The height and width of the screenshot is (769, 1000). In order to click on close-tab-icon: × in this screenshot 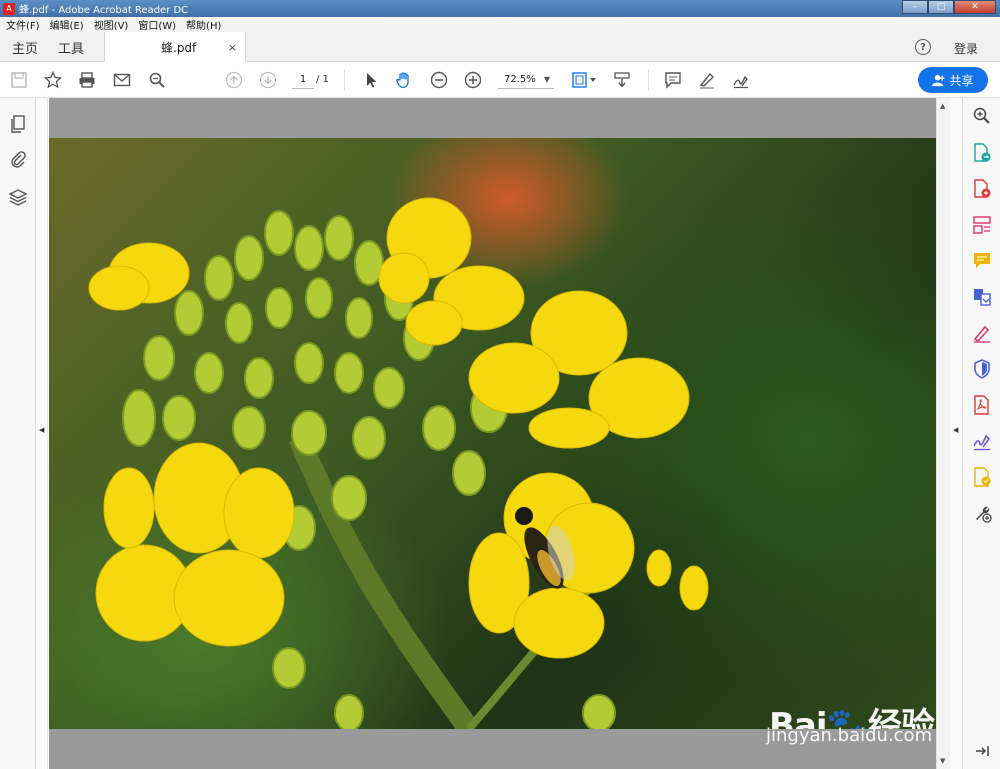, I will do `click(232, 47)`.